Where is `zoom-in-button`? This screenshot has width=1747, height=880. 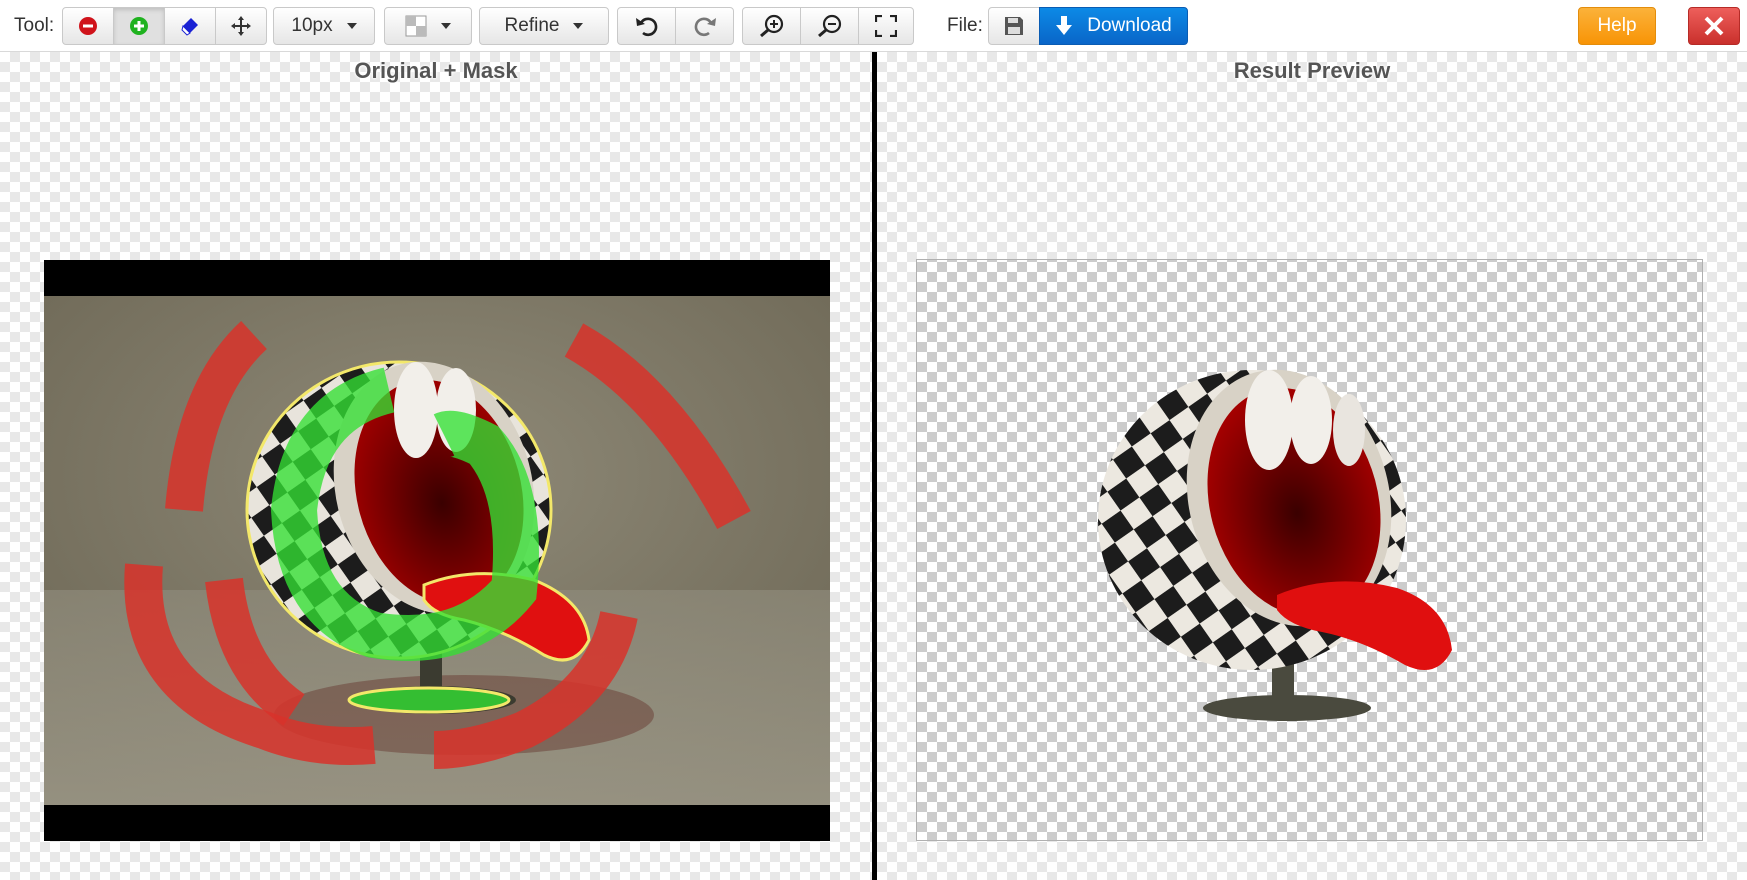 zoom-in-button is located at coordinates (771, 26).